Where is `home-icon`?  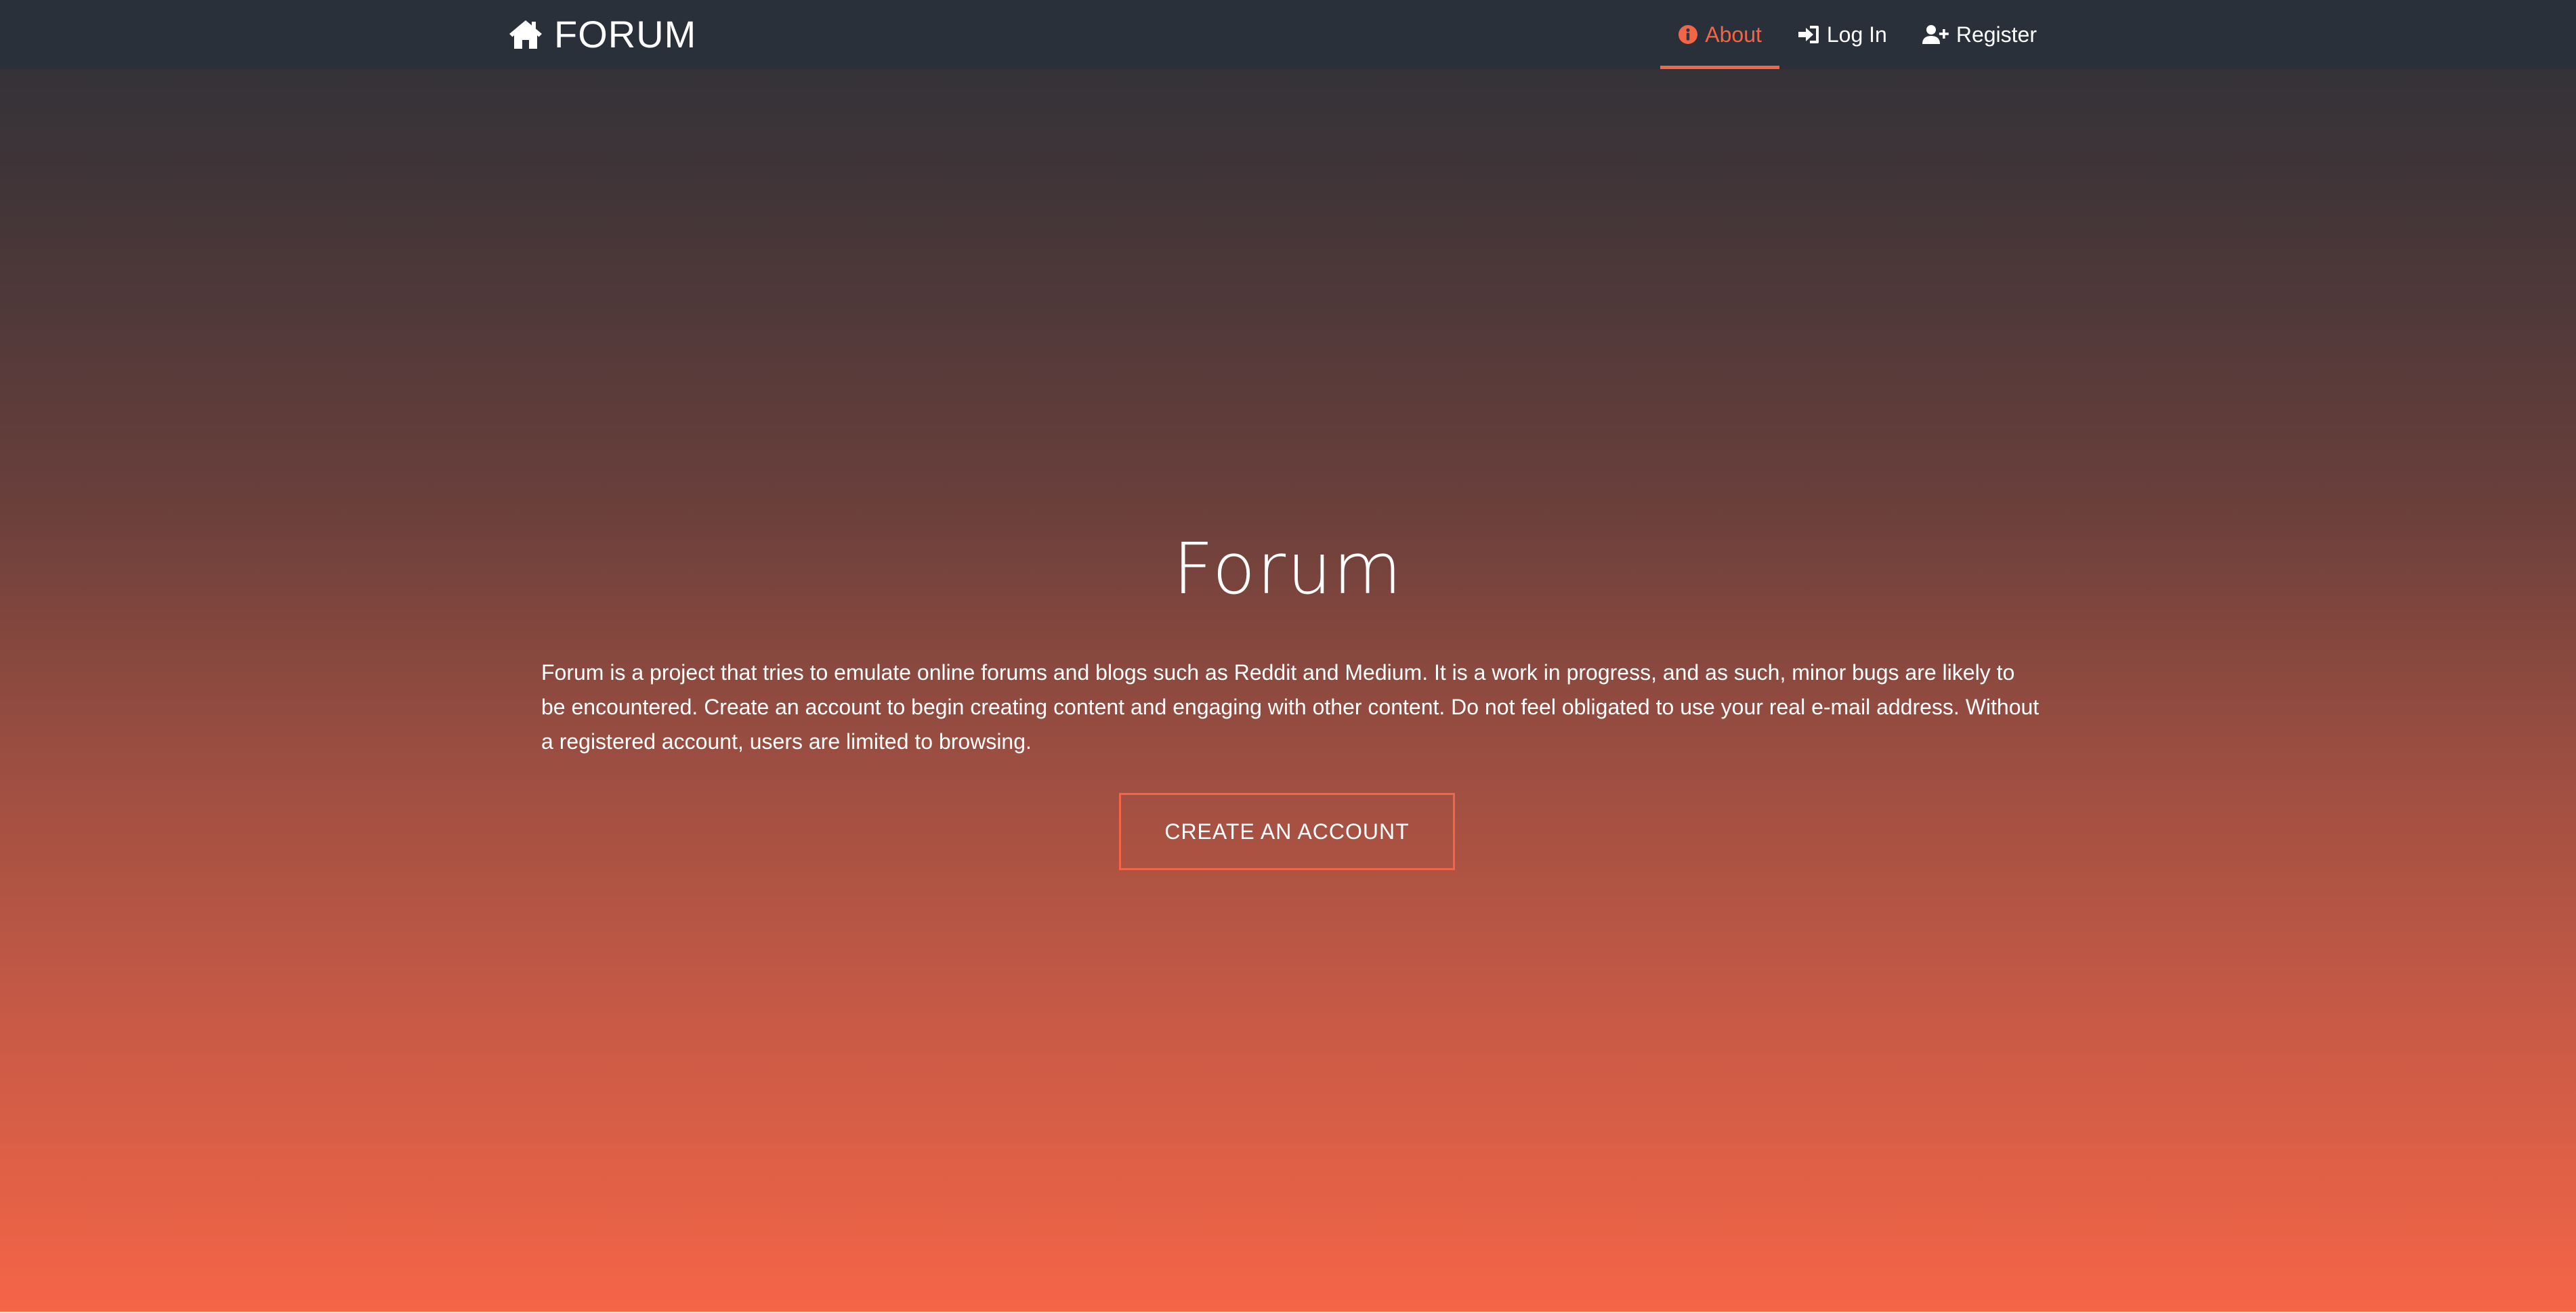
home-icon is located at coordinates (525, 34).